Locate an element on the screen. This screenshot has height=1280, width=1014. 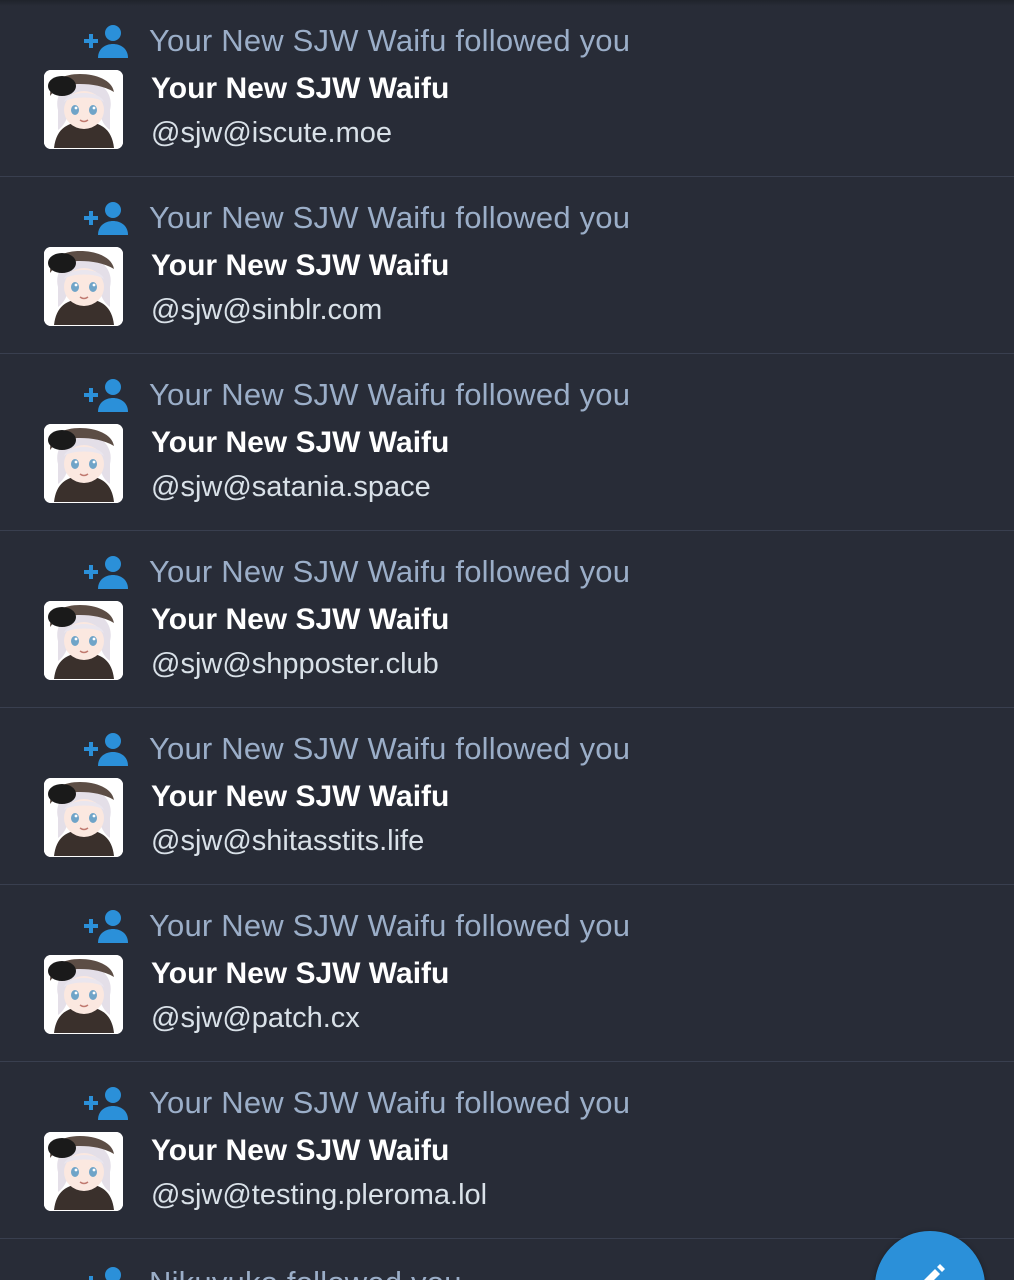
pencil-icon is located at coordinates (934, 1272).